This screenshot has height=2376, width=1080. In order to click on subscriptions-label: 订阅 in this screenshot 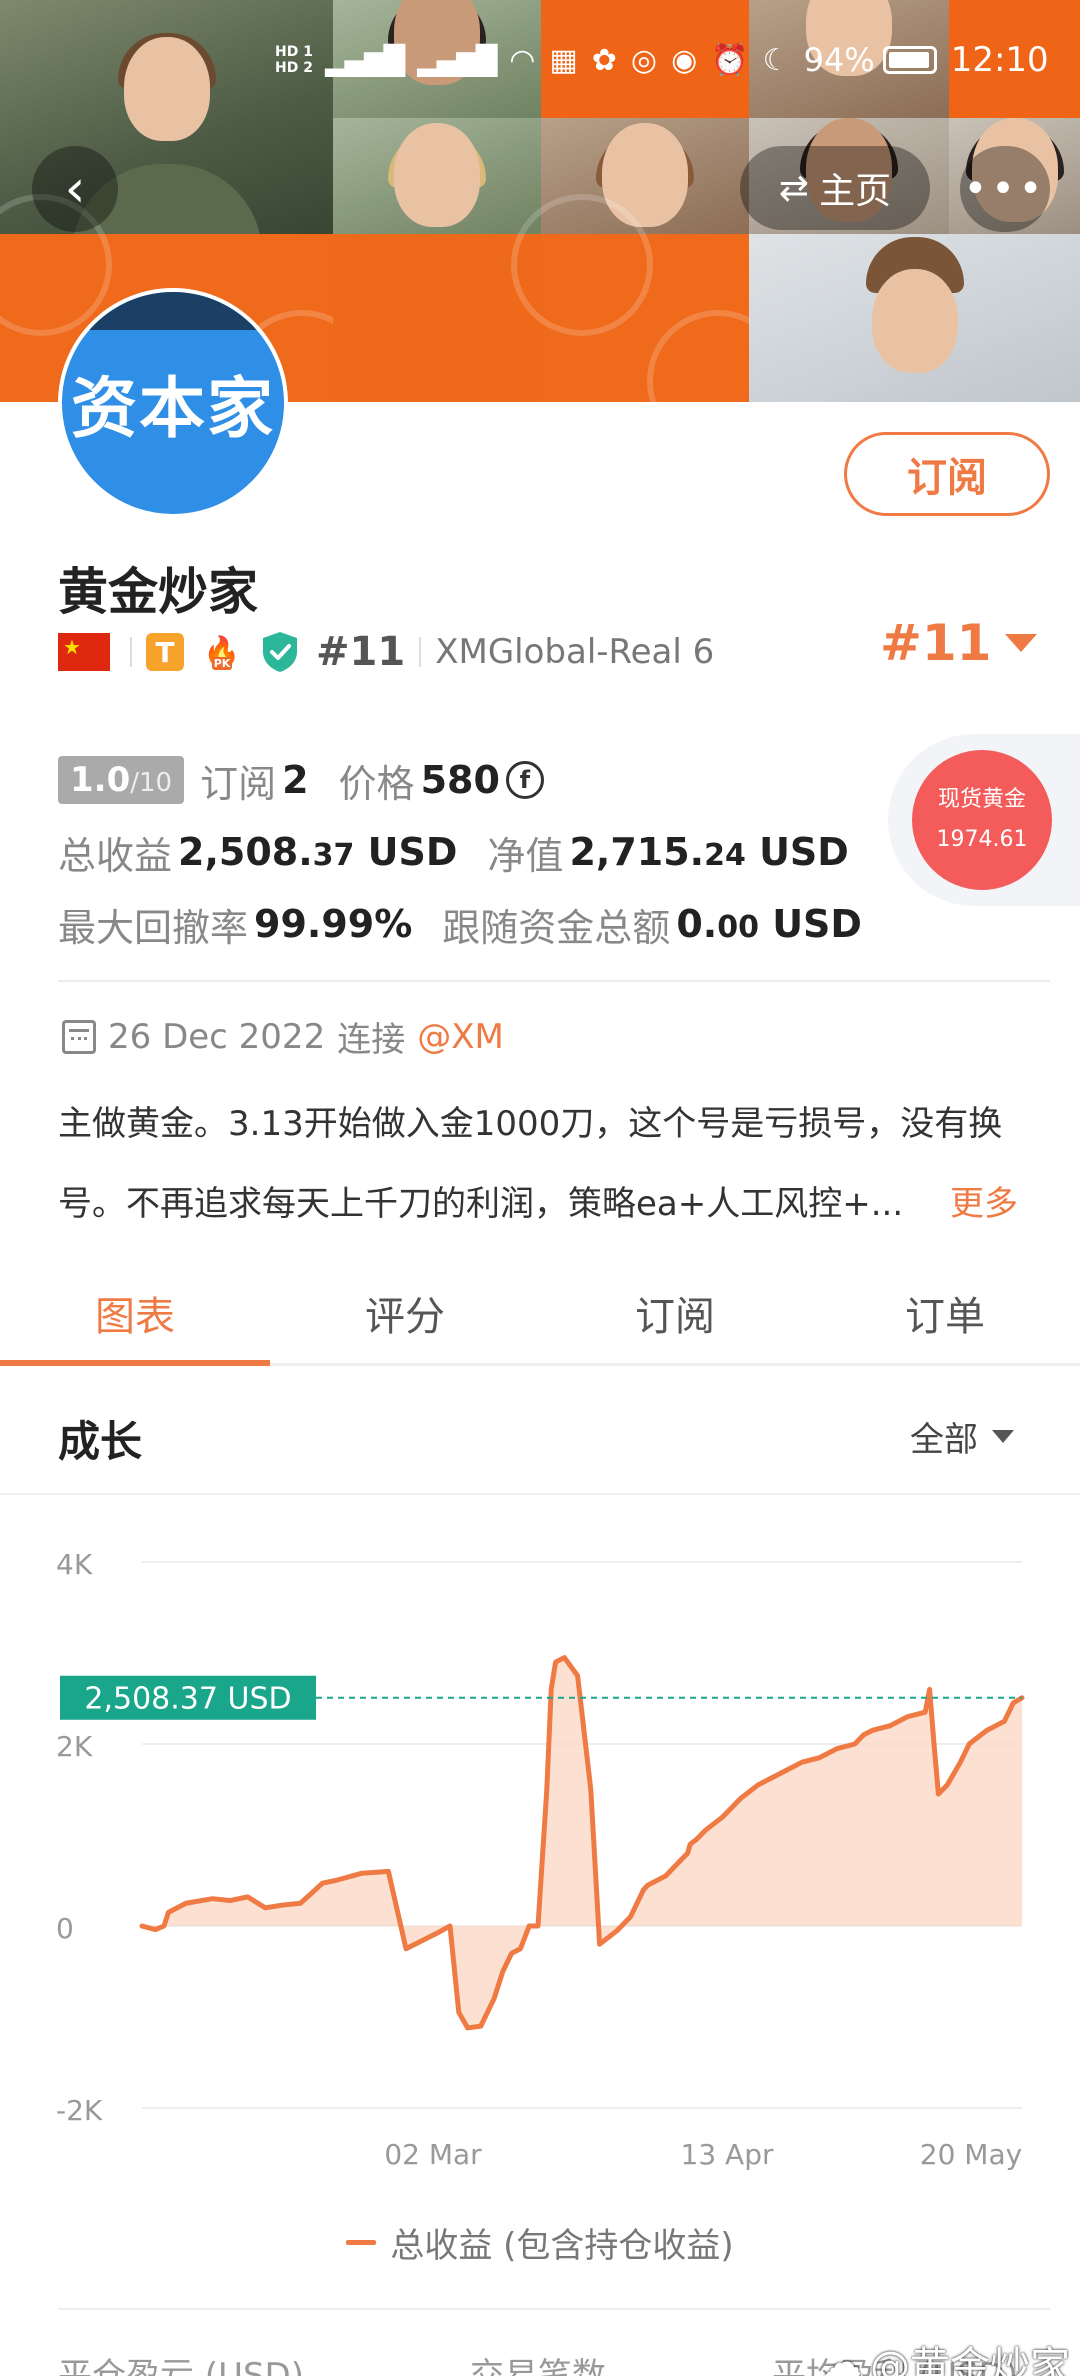, I will do `click(238, 783)`.